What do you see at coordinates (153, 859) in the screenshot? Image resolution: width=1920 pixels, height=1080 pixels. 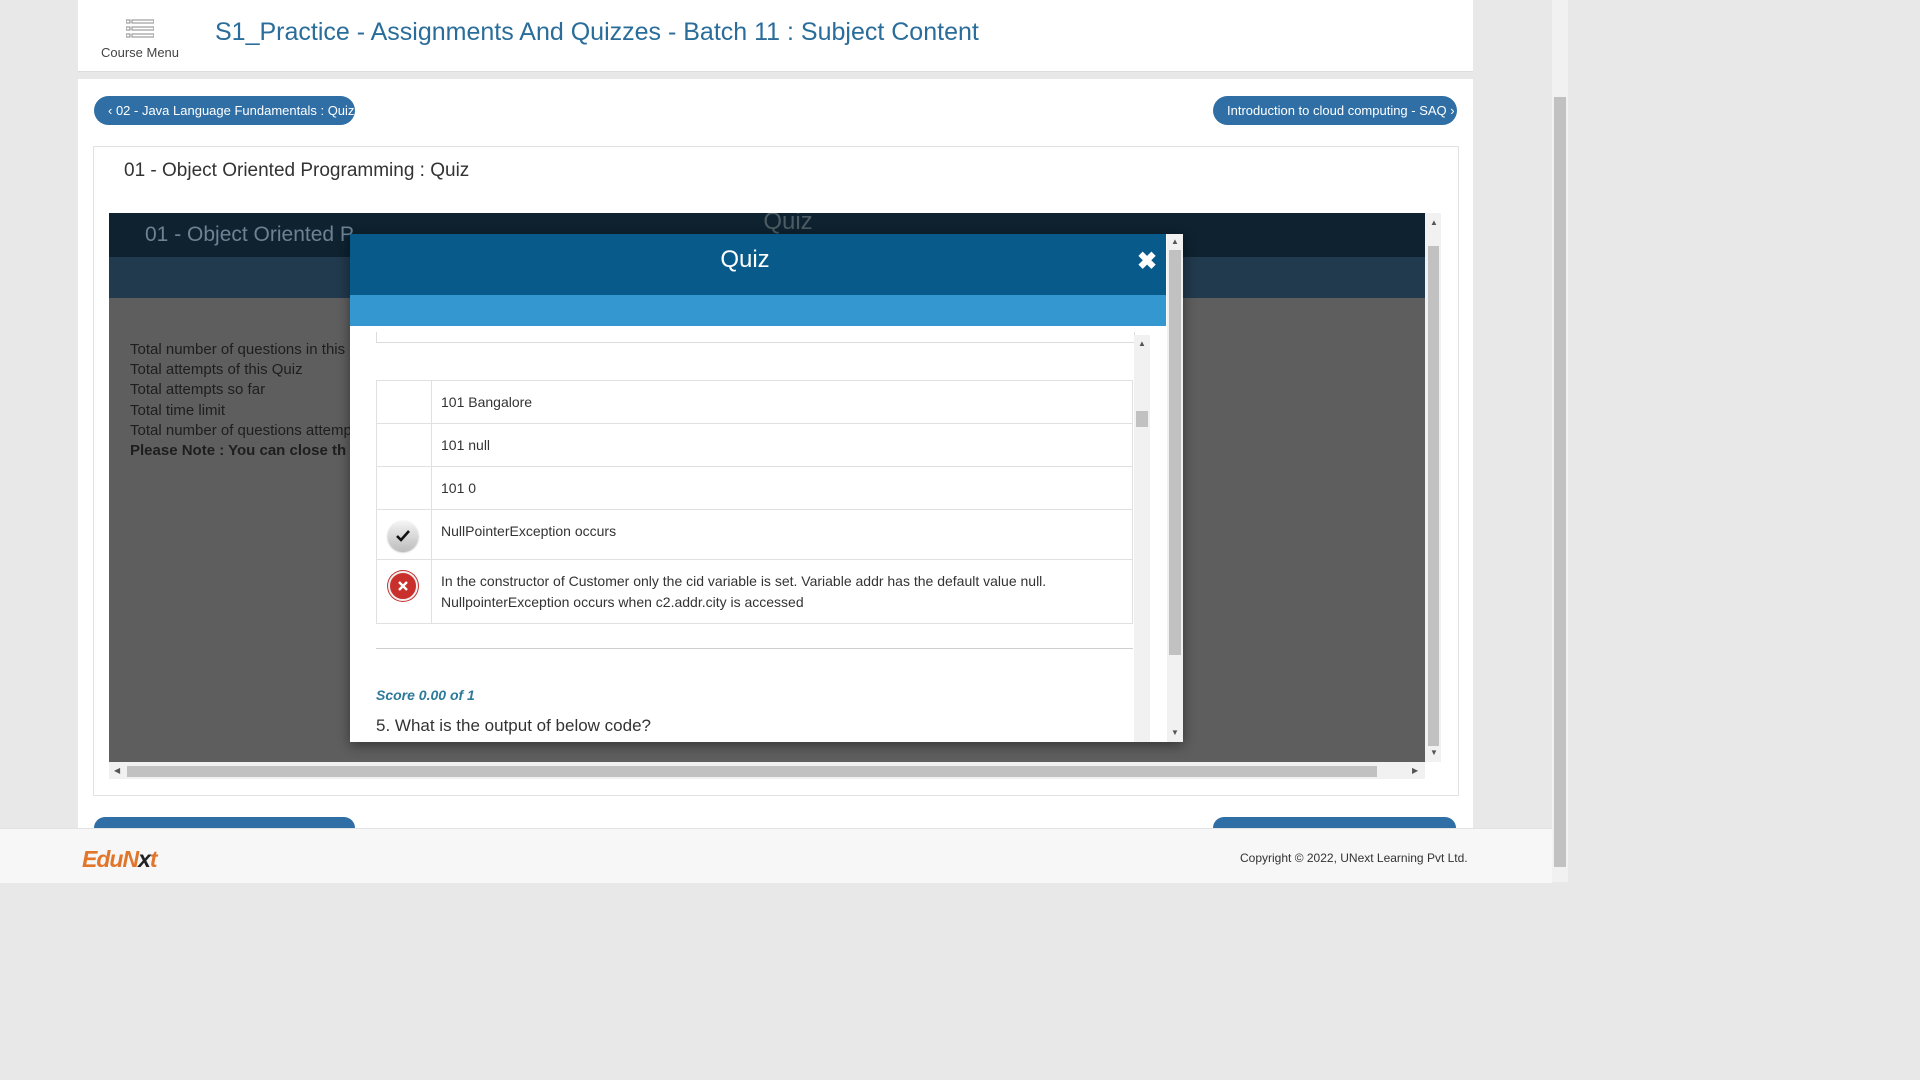 I see `logo-part: t` at bounding box center [153, 859].